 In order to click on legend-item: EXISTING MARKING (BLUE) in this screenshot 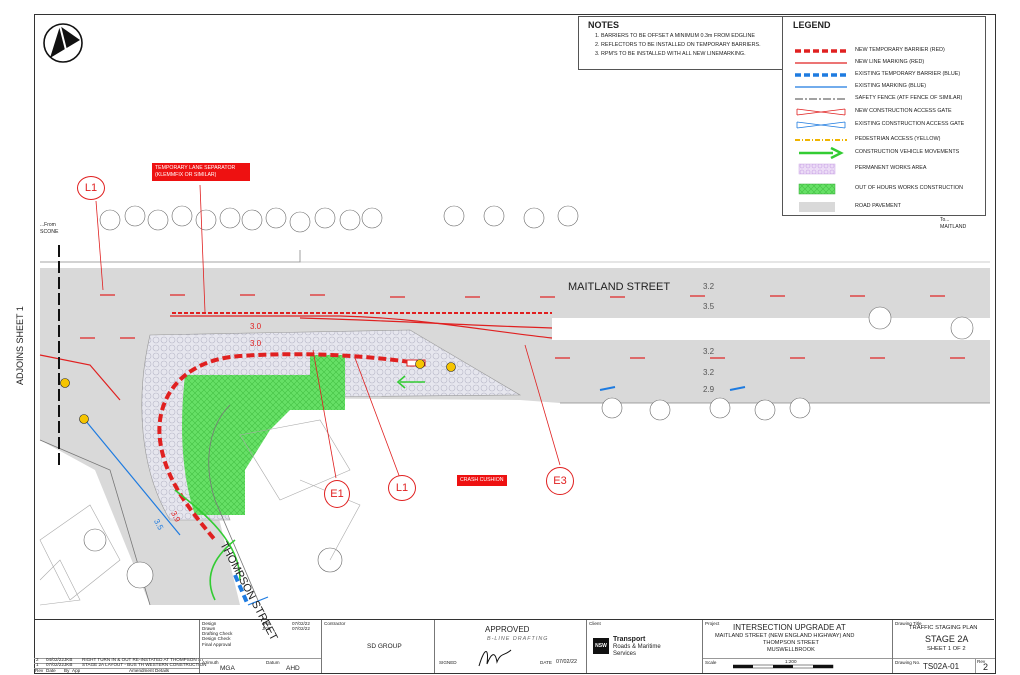, I will do `click(886, 87)`.